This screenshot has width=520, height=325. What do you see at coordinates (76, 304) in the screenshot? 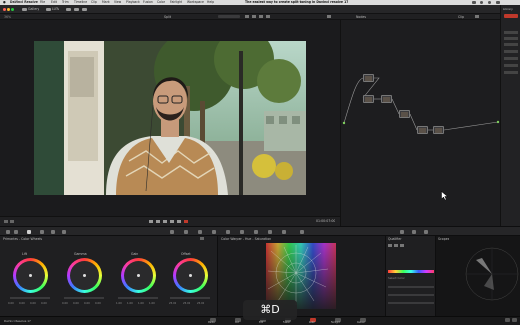
I see `gamma-value-r: 0.00` at bounding box center [76, 304].